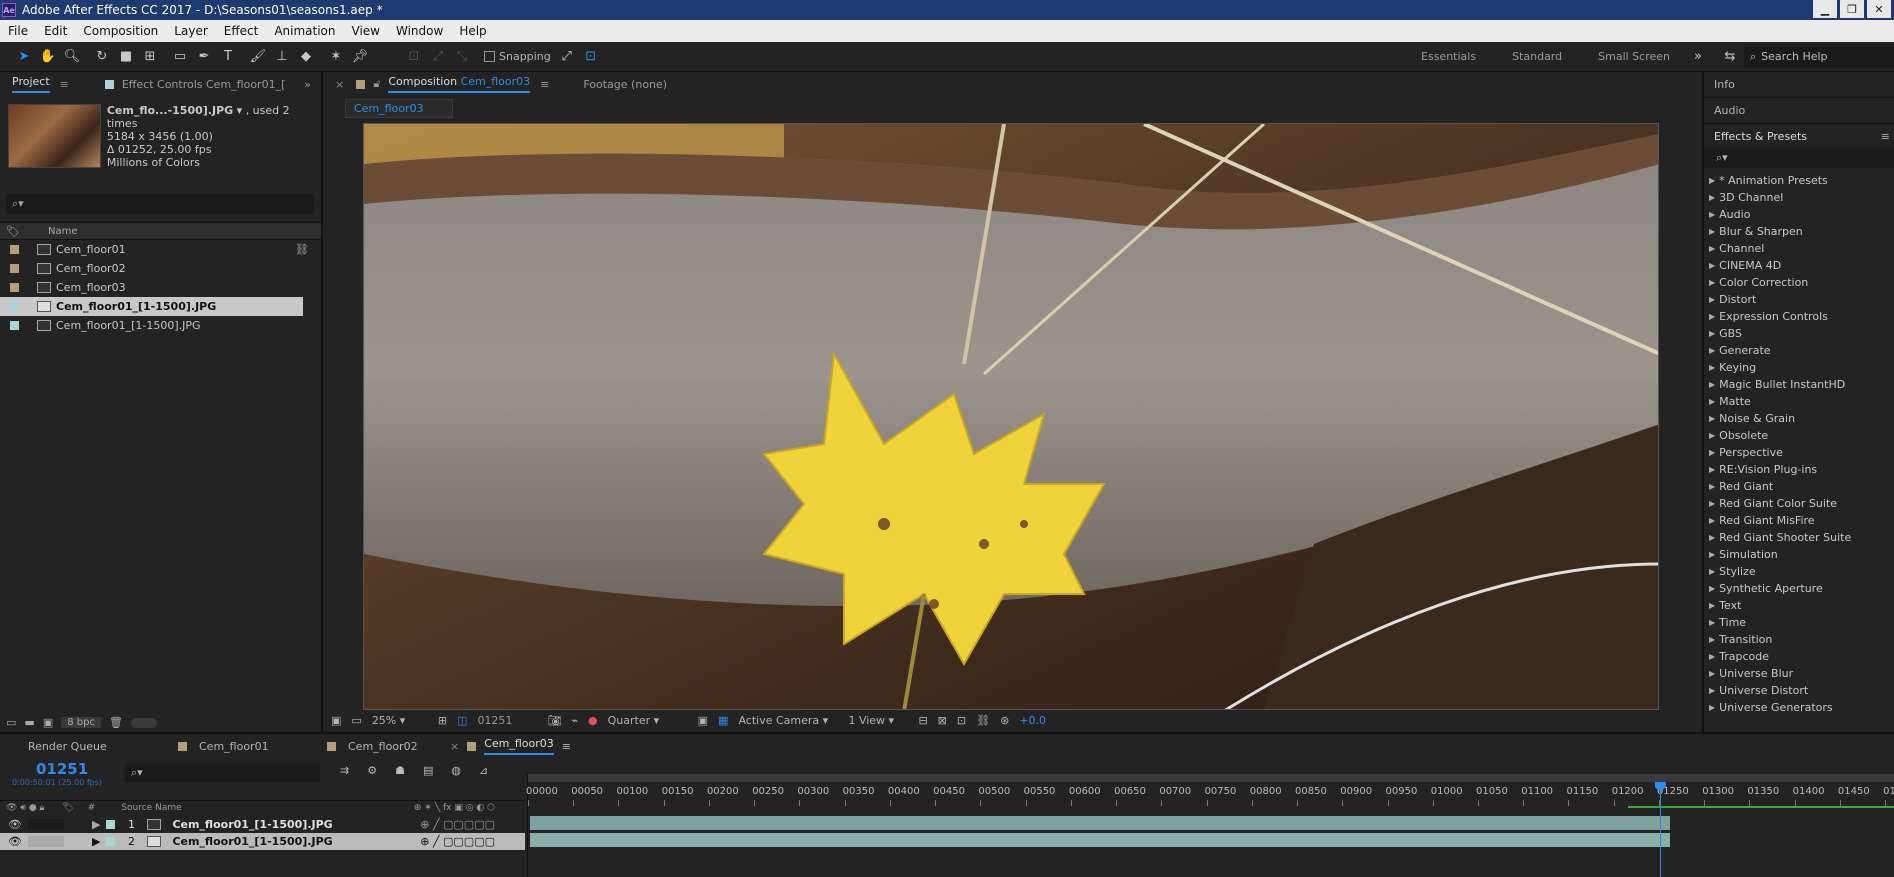 Image resolution: width=1894 pixels, height=877 pixels. I want to click on flowchart-icon: ⛓, so click(302, 249).